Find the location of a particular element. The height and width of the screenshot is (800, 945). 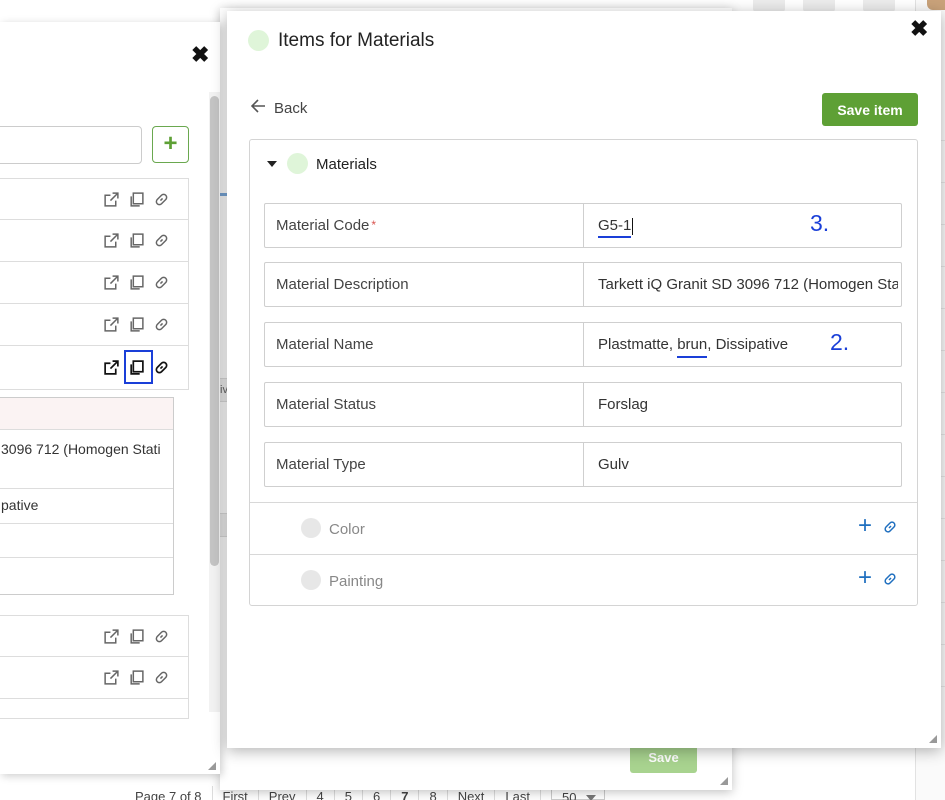

subsection-painting: Painting + is located at coordinates (583, 580).